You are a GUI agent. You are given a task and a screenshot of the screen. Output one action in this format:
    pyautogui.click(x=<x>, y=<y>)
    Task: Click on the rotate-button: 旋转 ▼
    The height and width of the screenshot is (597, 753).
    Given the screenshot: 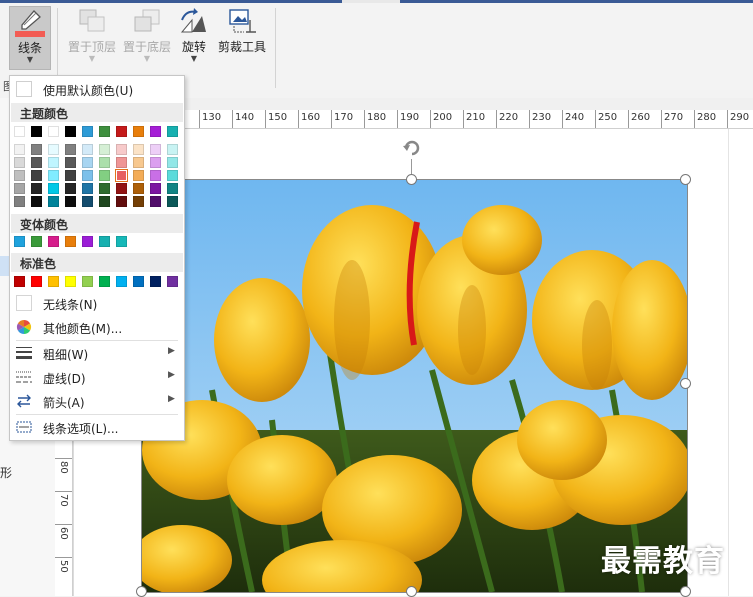 What is the action you would take?
    pyautogui.click(x=194, y=40)
    